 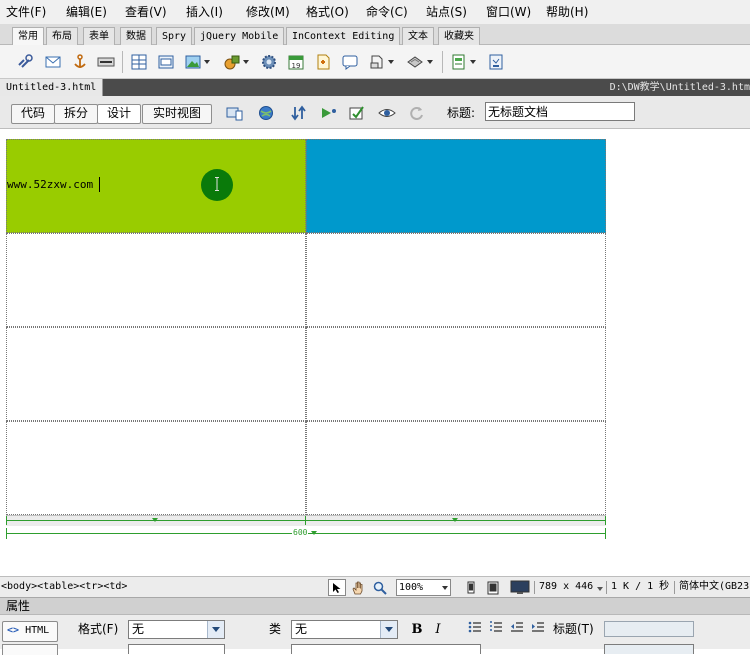 What do you see at coordinates (139, 62) in the screenshot?
I see `table-icon` at bounding box center [139, 62].